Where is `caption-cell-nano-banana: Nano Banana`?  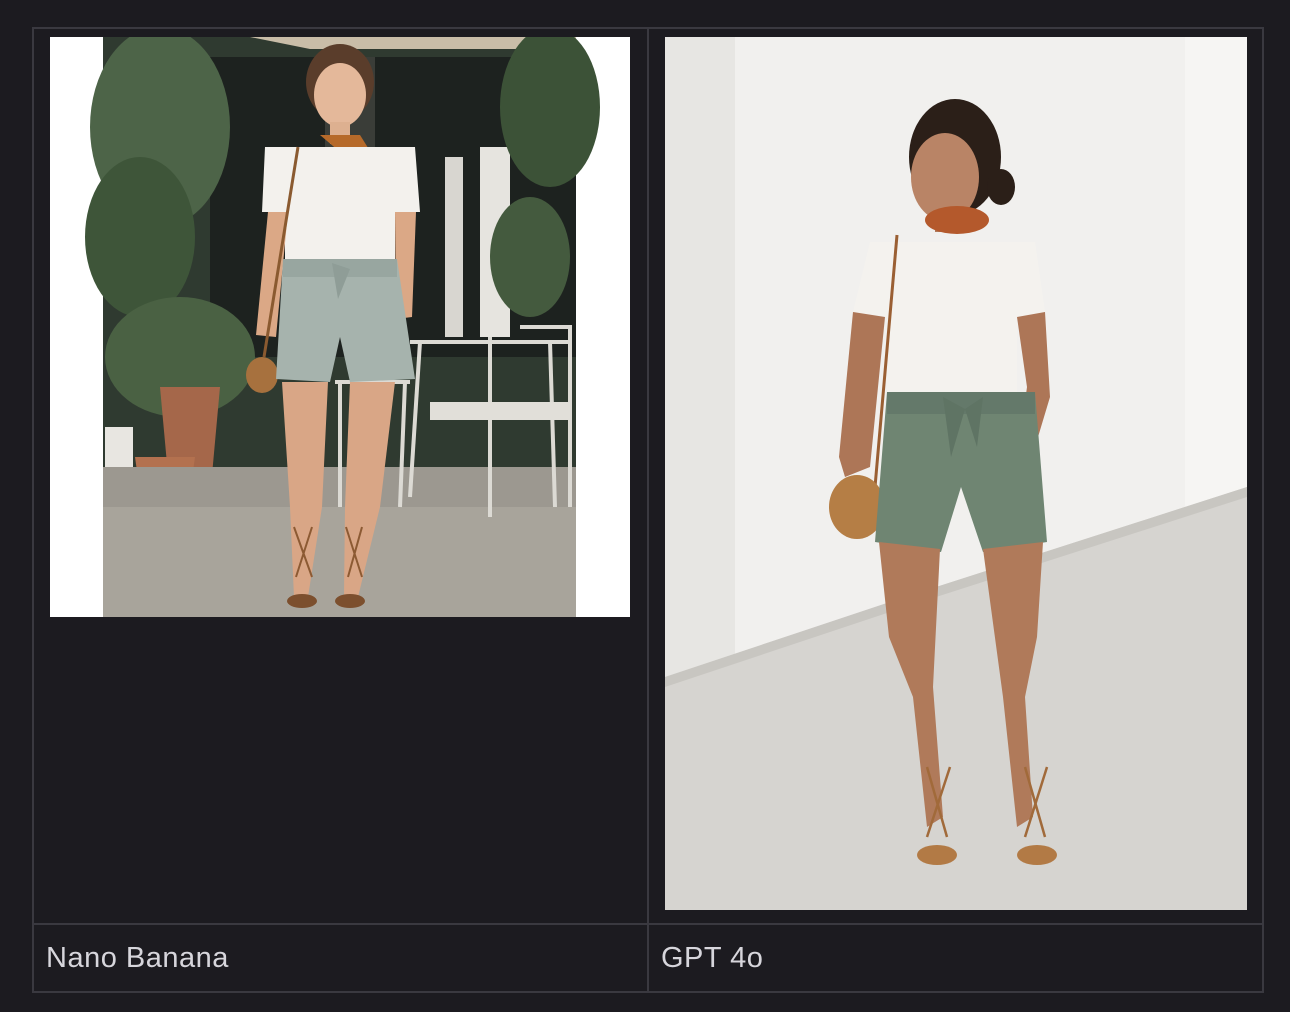 caption-cell-nano-banana: Nano Banana is located at coordinates (340, 958).